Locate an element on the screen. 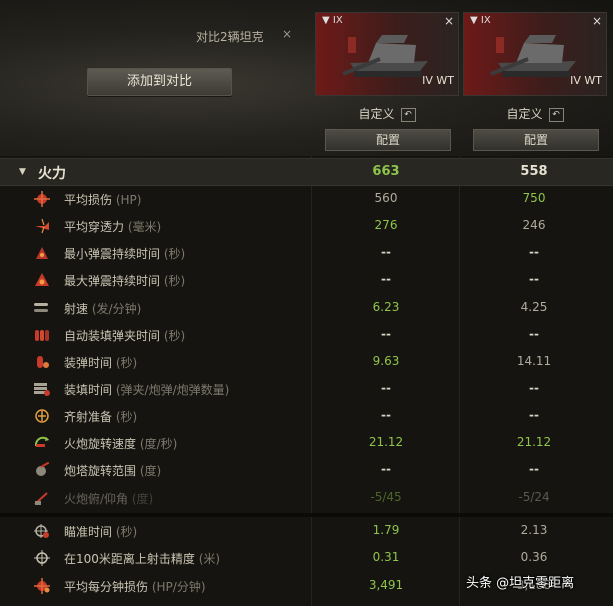 The width and height of the screenshot is (613, 606). stat-label: 齐射准备 (秒) is located at coordinates (100, 416).